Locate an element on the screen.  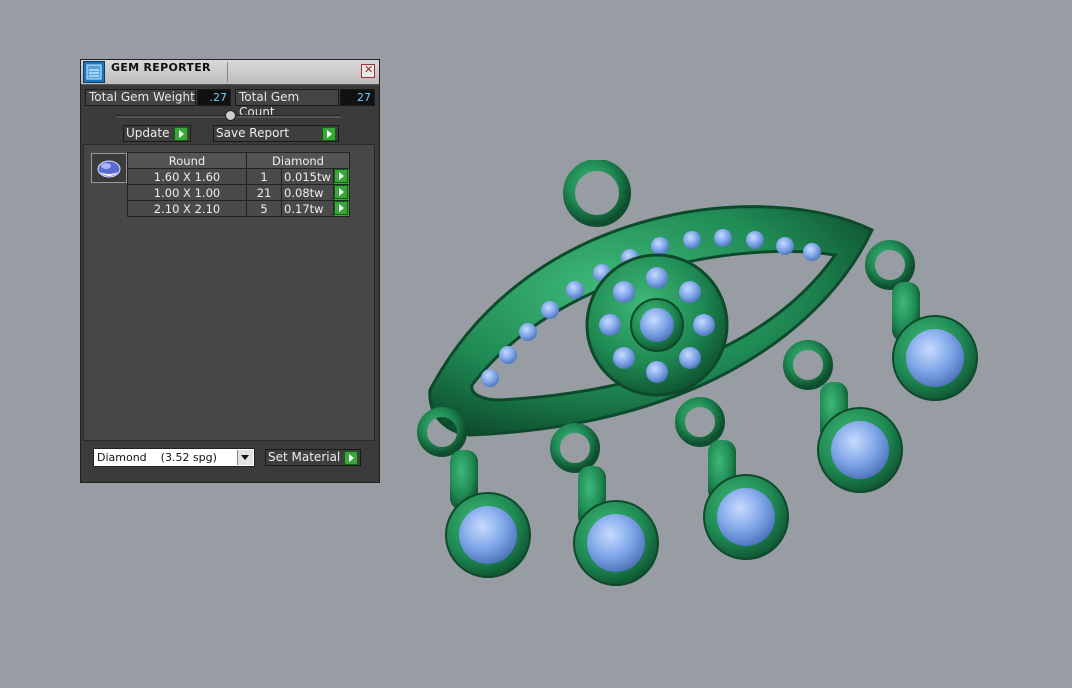
center-gem is located at coordinates (657, 325).